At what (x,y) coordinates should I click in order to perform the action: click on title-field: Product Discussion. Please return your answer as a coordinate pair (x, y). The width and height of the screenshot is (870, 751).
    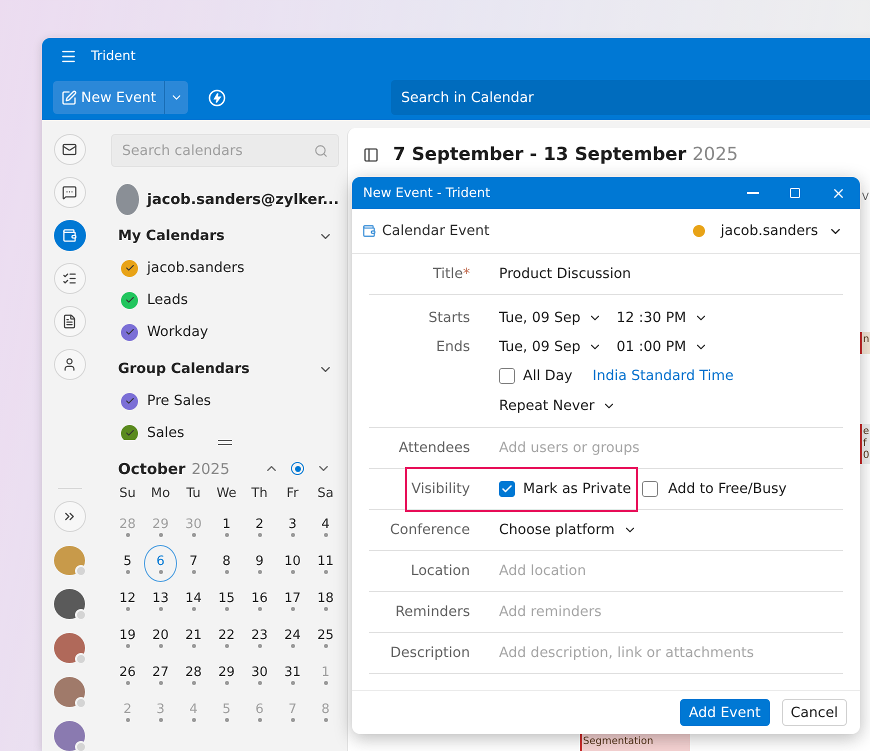
    Looking at the image, I should click on (671, 274).